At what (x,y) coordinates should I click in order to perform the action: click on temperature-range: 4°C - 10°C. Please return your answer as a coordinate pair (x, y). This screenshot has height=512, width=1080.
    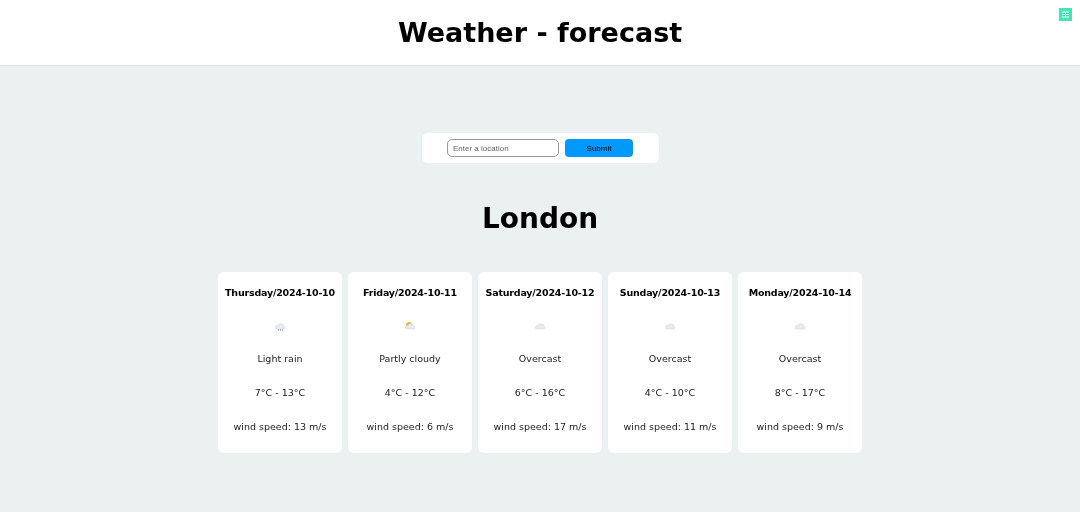
    Looking at the image, I should click on (670, 392).